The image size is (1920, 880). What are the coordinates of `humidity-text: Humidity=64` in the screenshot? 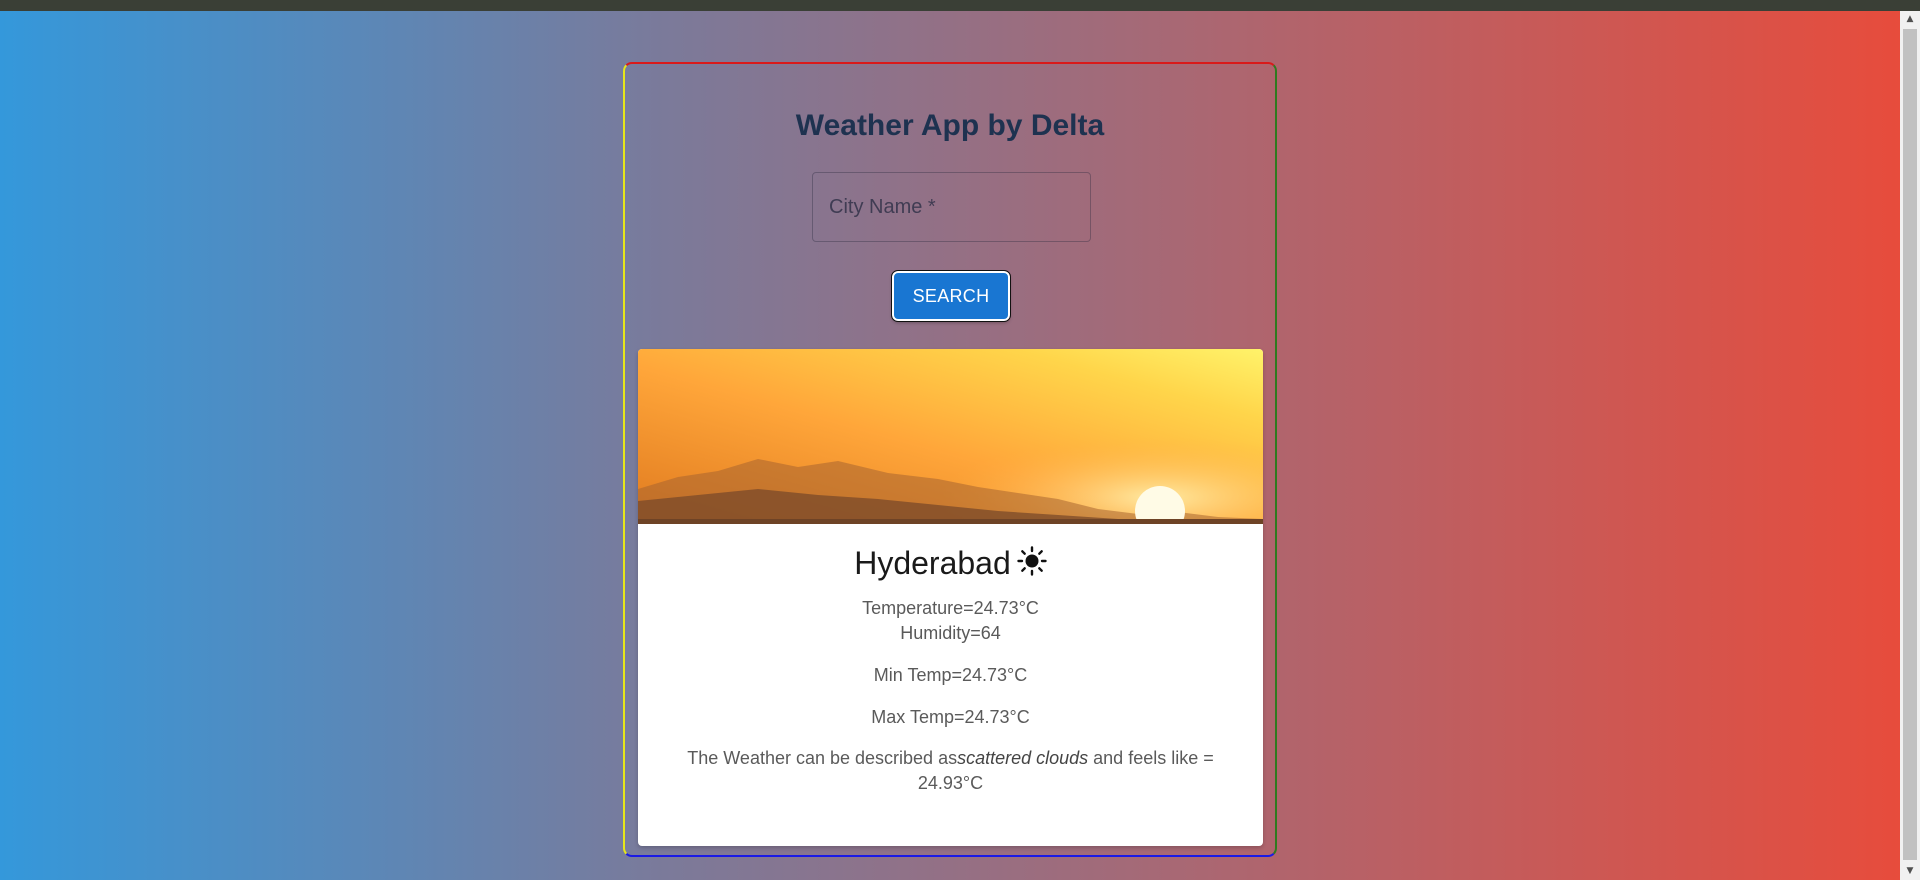 It's located at (950, 633).